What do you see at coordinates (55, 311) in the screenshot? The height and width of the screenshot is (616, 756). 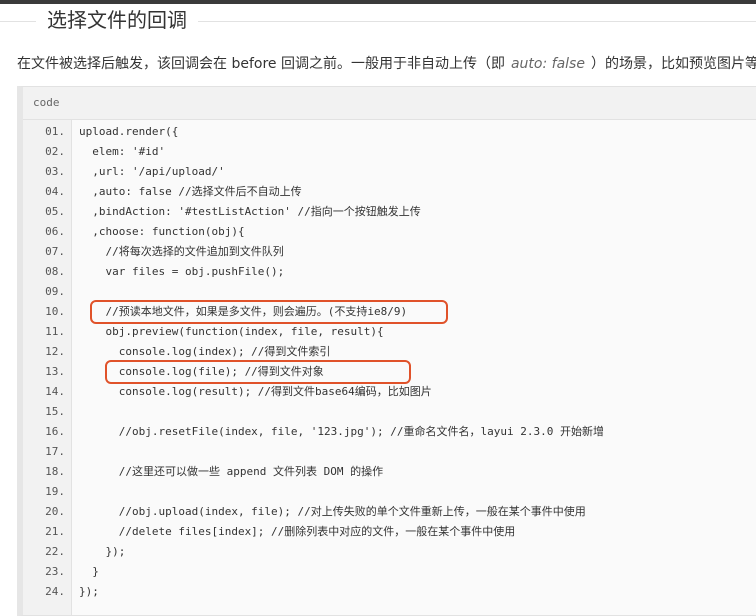 I see `line-number: 10.` at bounding box center [55, 311].